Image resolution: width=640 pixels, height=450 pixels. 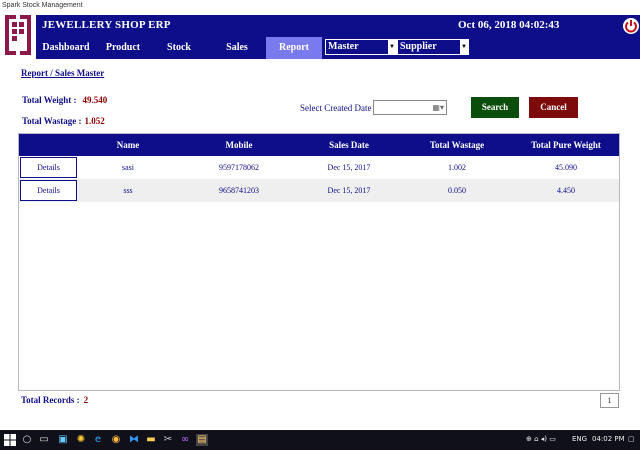 I want to click on col-sales-date: Sales Date, so click(x=349, y=145).